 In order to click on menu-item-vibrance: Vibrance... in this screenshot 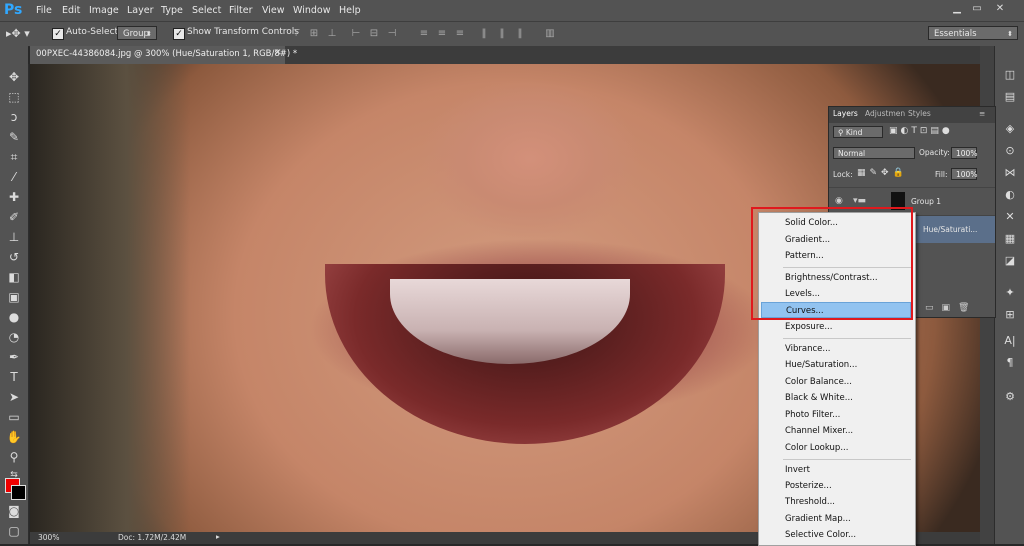, I will do `click(837, 349)`.